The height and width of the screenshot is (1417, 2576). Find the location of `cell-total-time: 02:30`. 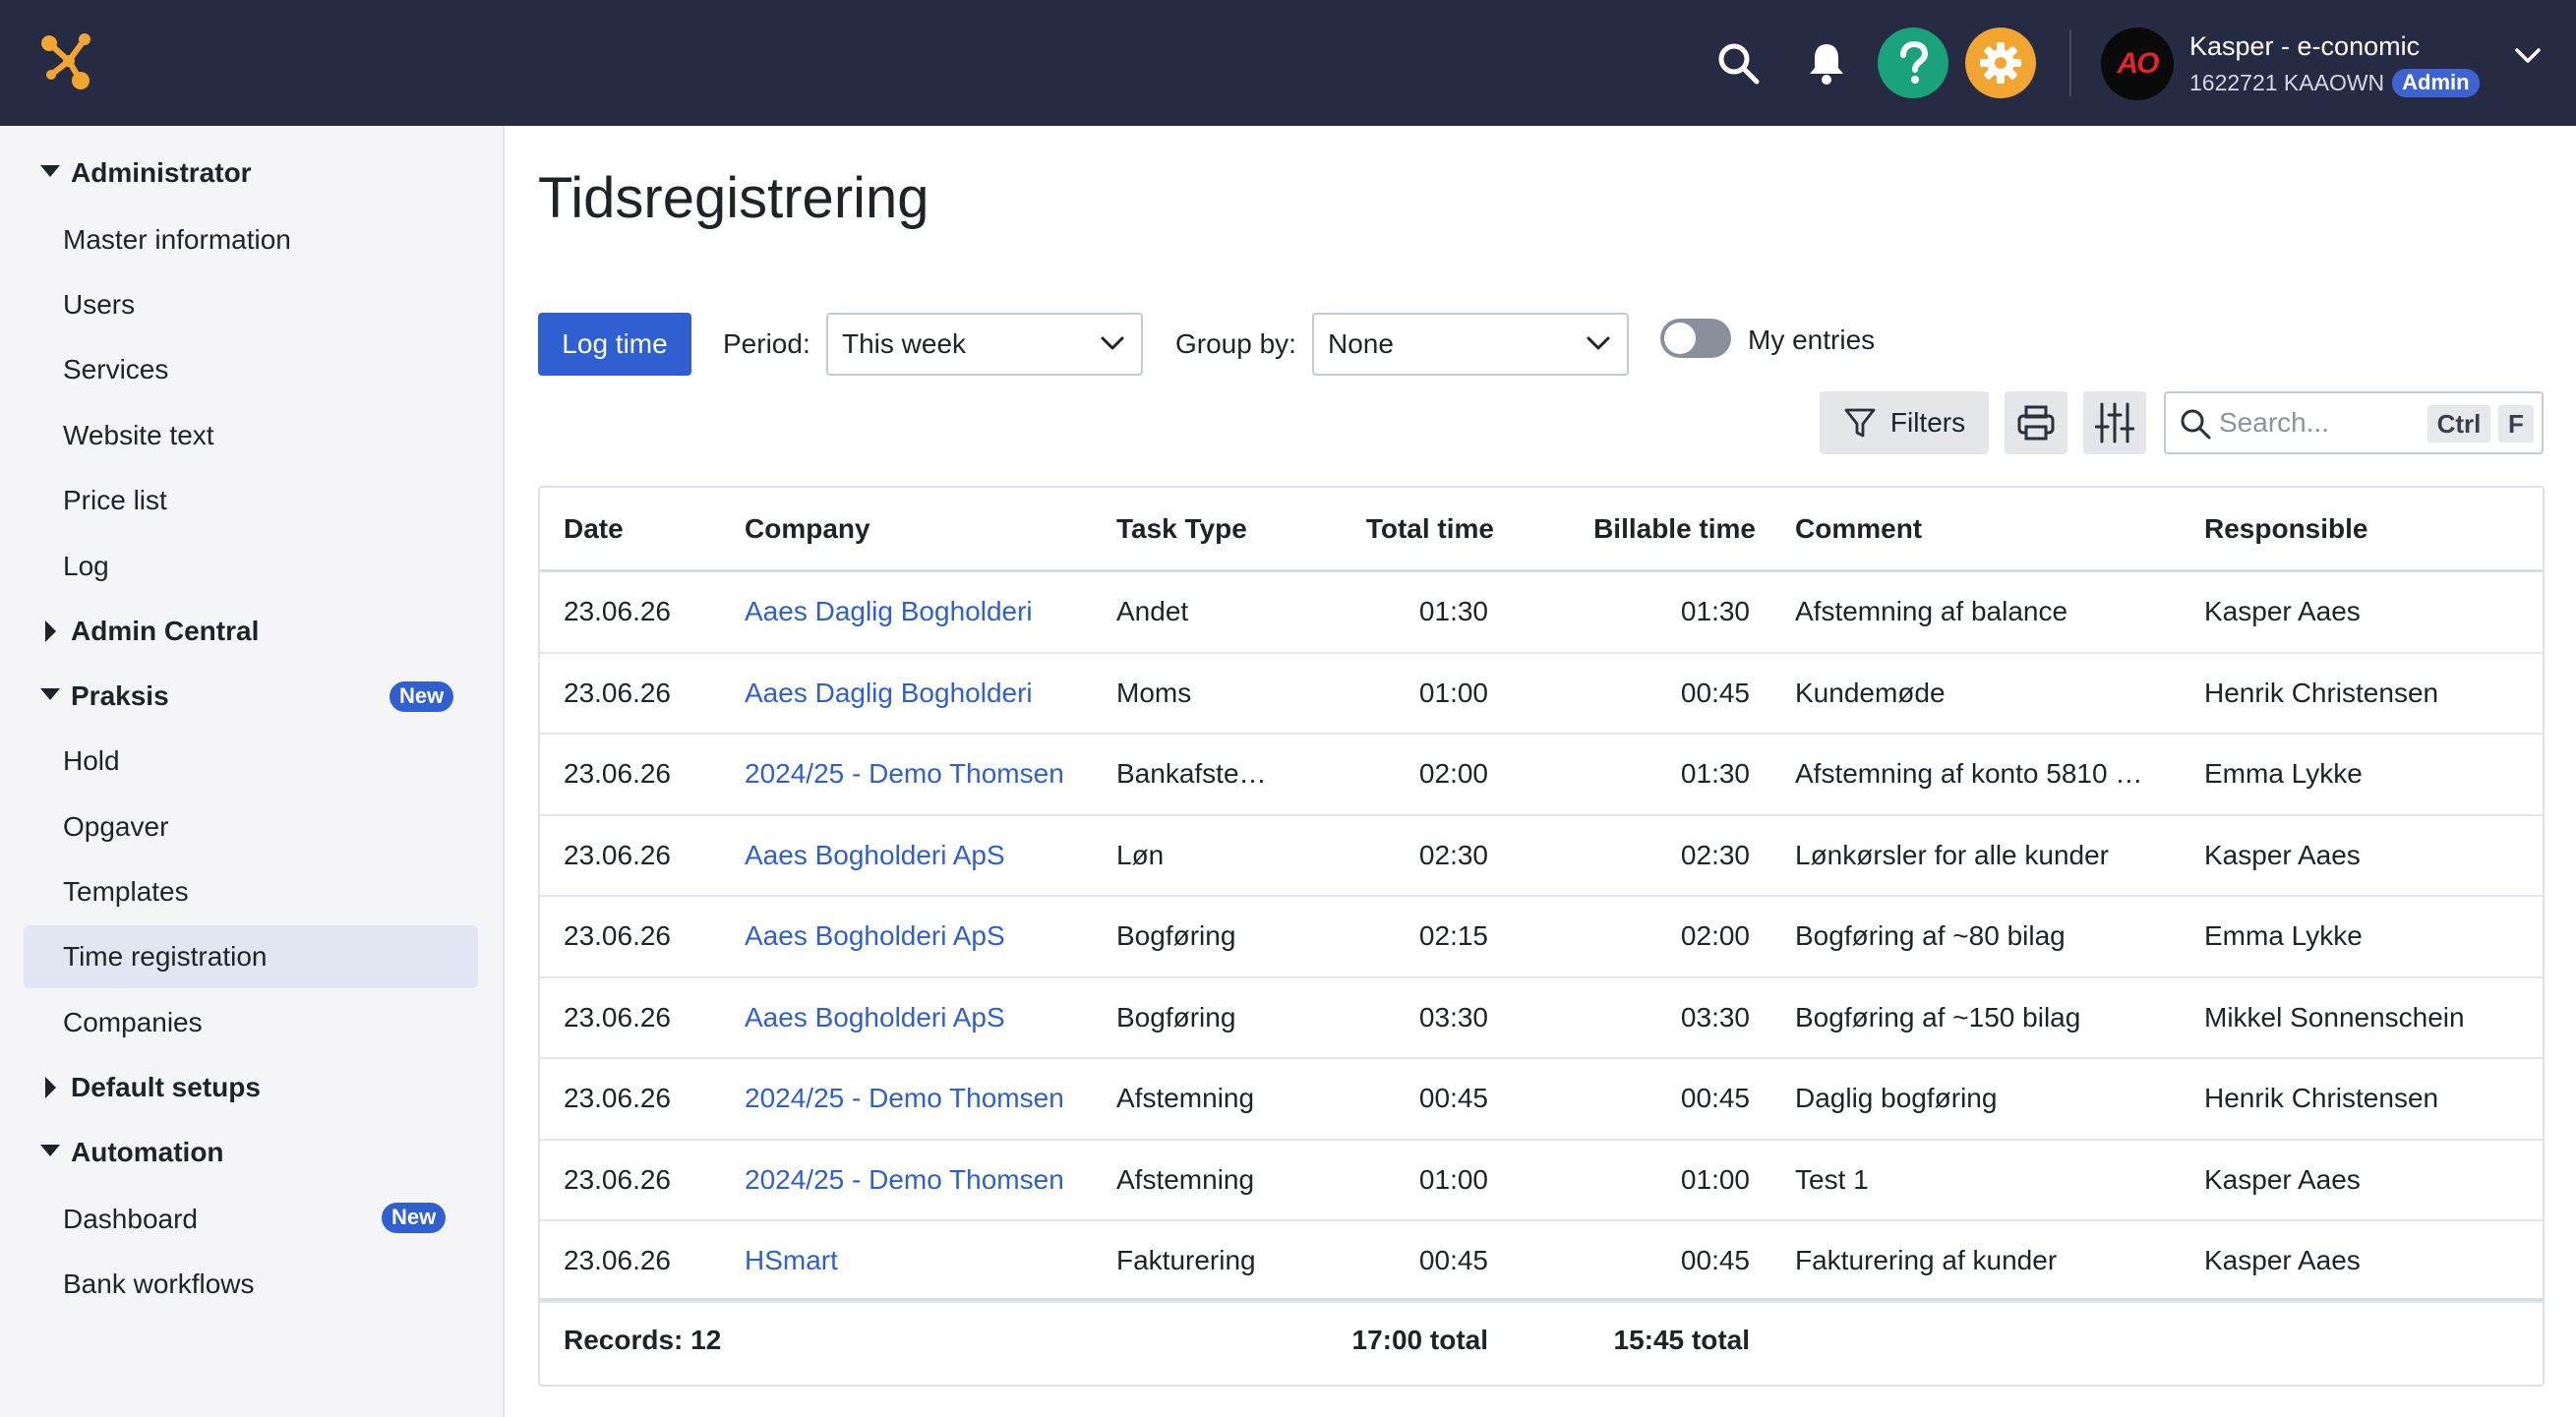

cell-total-time: 02:30 is located at coordinates (1453, 854).